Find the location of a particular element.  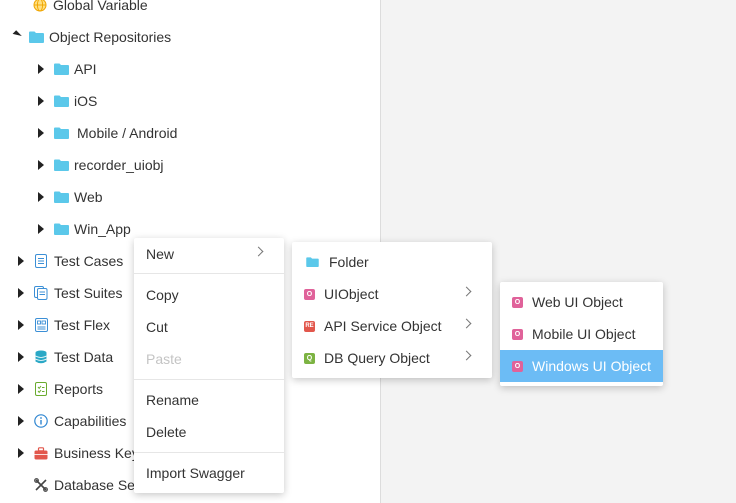

tree-item-capabilities: Capabilities is located at coordinates (71, 421).